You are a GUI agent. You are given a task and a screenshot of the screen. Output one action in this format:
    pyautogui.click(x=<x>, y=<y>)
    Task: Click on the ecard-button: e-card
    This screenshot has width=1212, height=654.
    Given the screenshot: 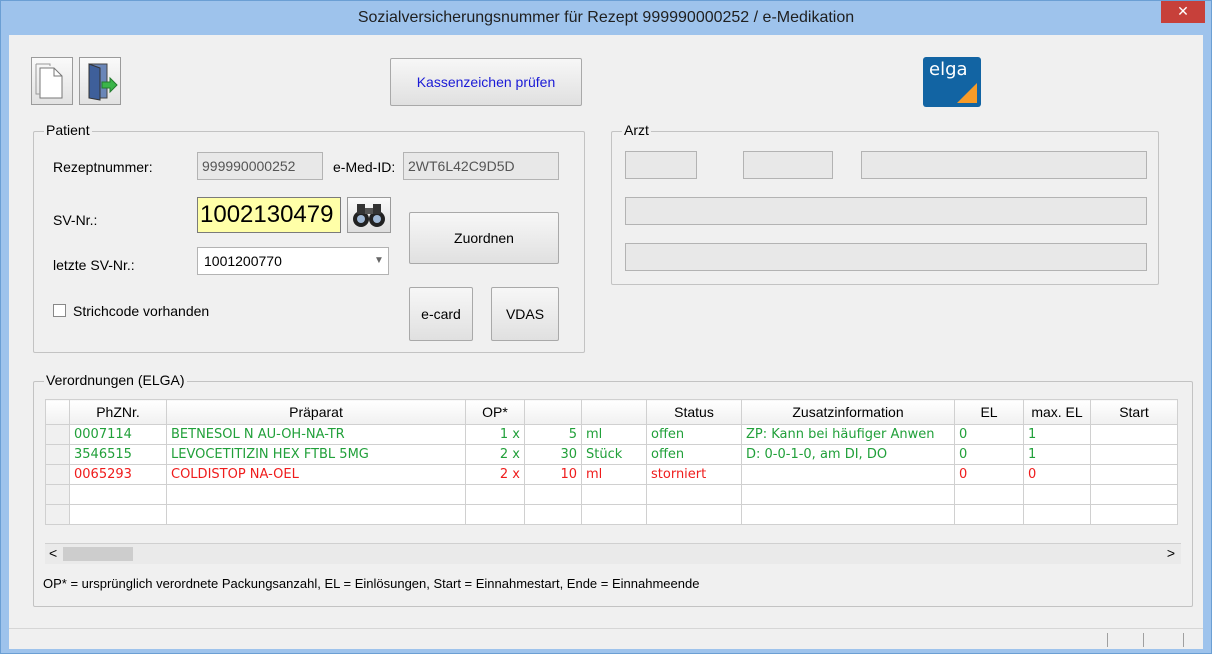 What is the action you would take?
    pyautogui.click(x=441, y=314)
    